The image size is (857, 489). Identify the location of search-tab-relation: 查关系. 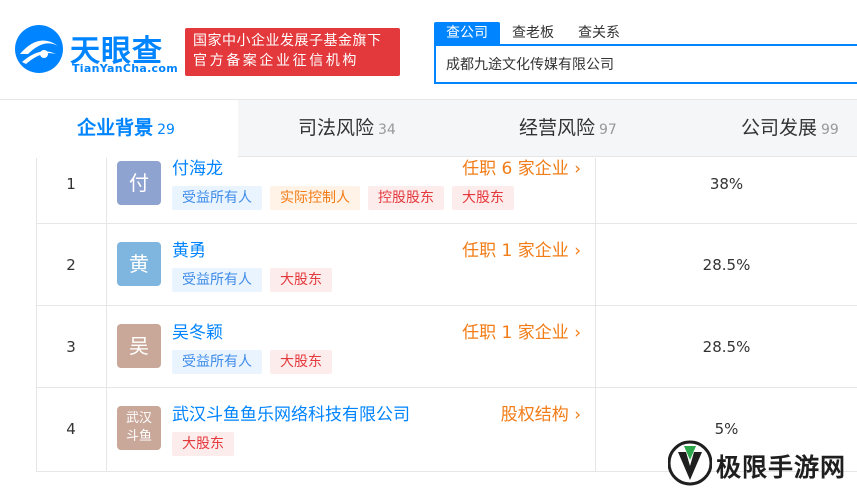
(599, 33).